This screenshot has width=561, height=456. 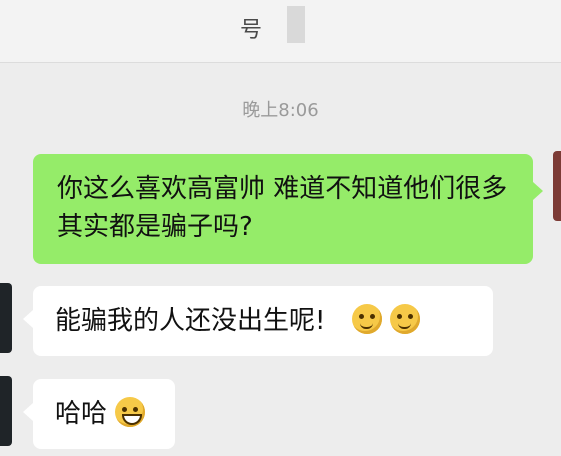 I want to click on grin-emoji-icon, so click(x=130, y=411).